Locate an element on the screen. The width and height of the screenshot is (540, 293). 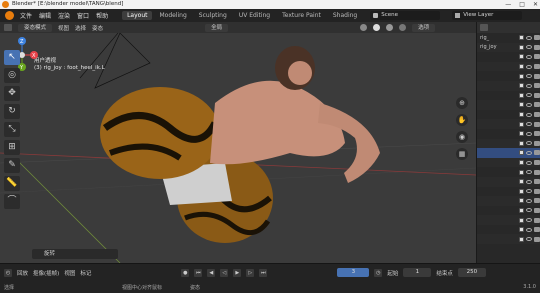
jump-start-icon: ⏮ is located at coordinates (198, 272).